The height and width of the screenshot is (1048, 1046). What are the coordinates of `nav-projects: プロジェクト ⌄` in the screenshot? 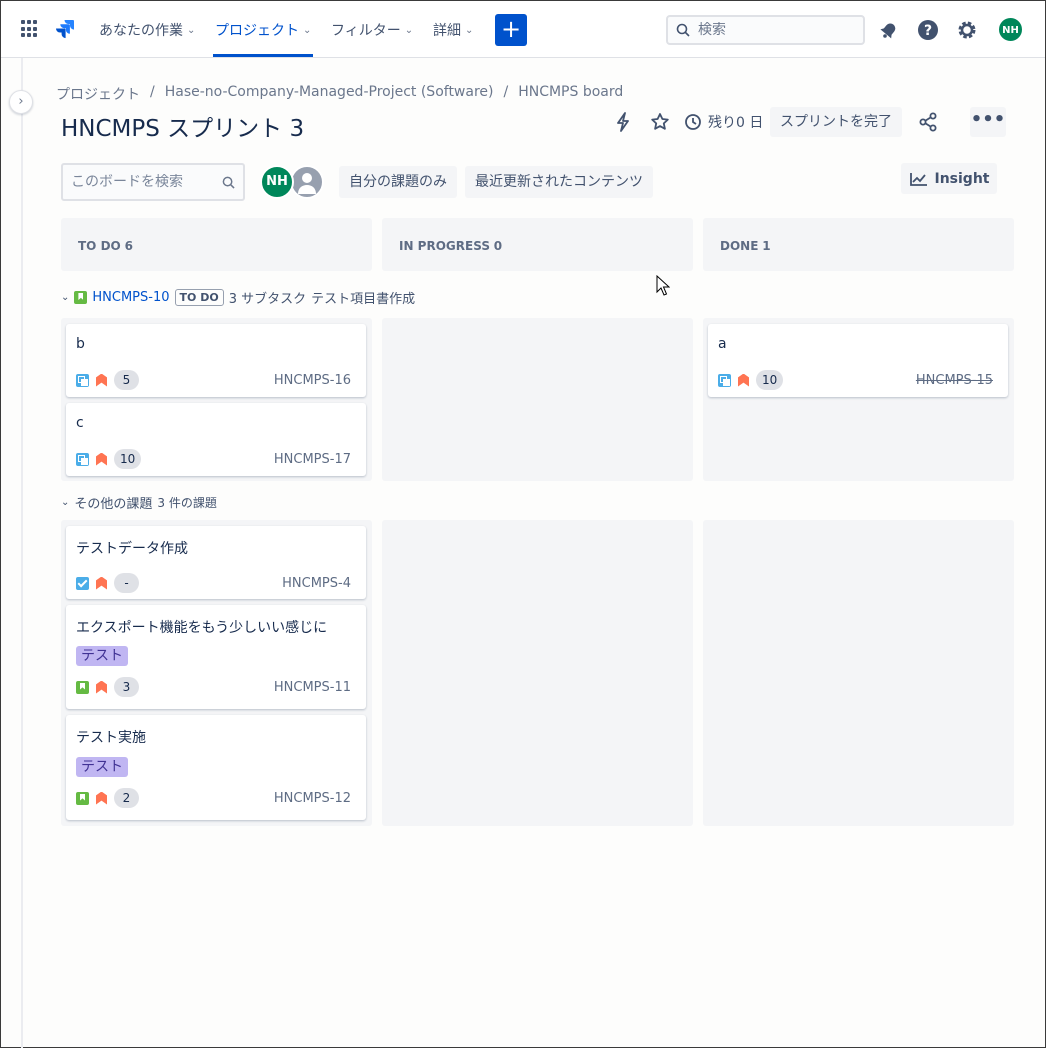 It's located at (263, 30).